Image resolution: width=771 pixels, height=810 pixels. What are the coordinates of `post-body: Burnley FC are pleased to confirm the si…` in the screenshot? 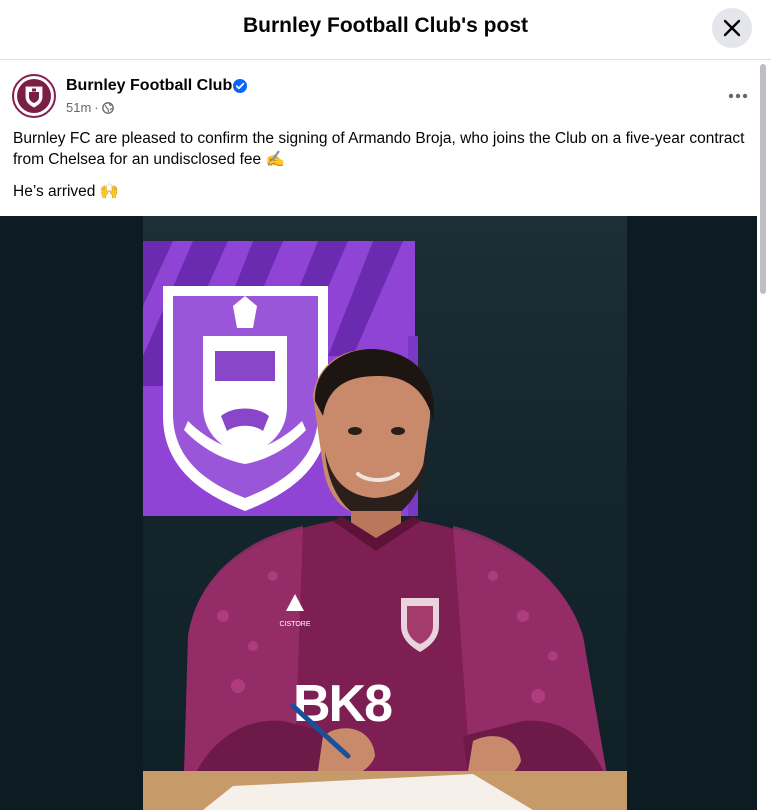 It's located at (380, 170).